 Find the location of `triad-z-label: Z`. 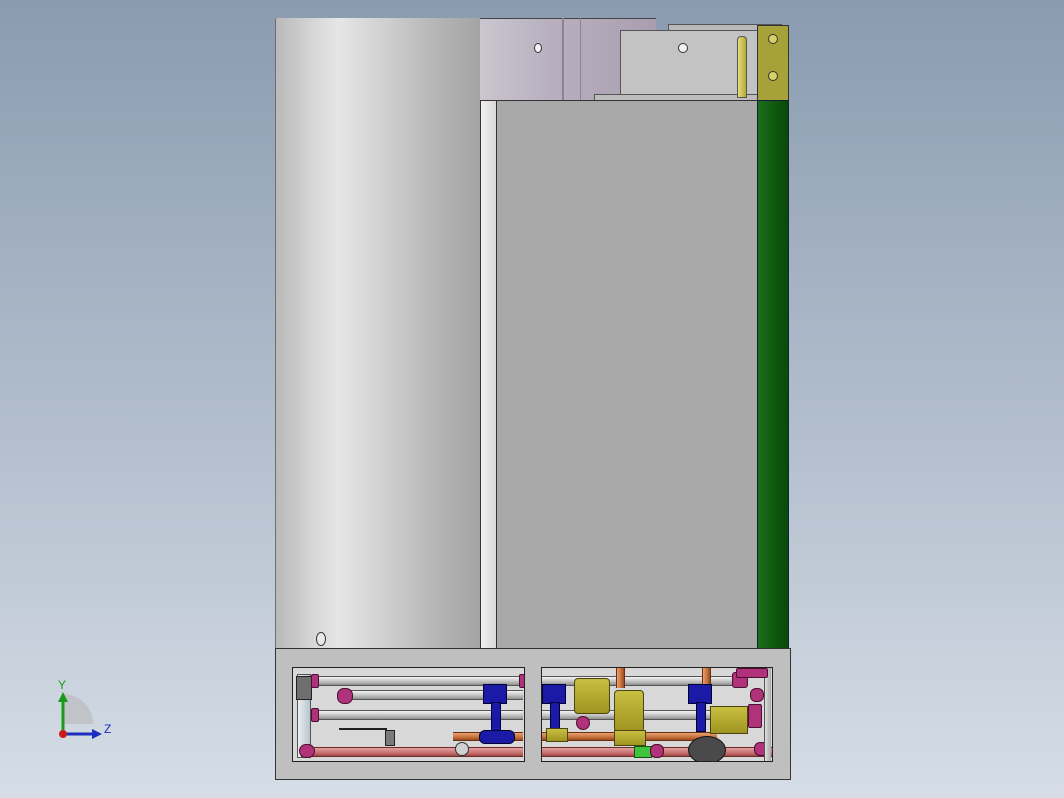

triad-z-label: Z is located at coordinates (108, 729).